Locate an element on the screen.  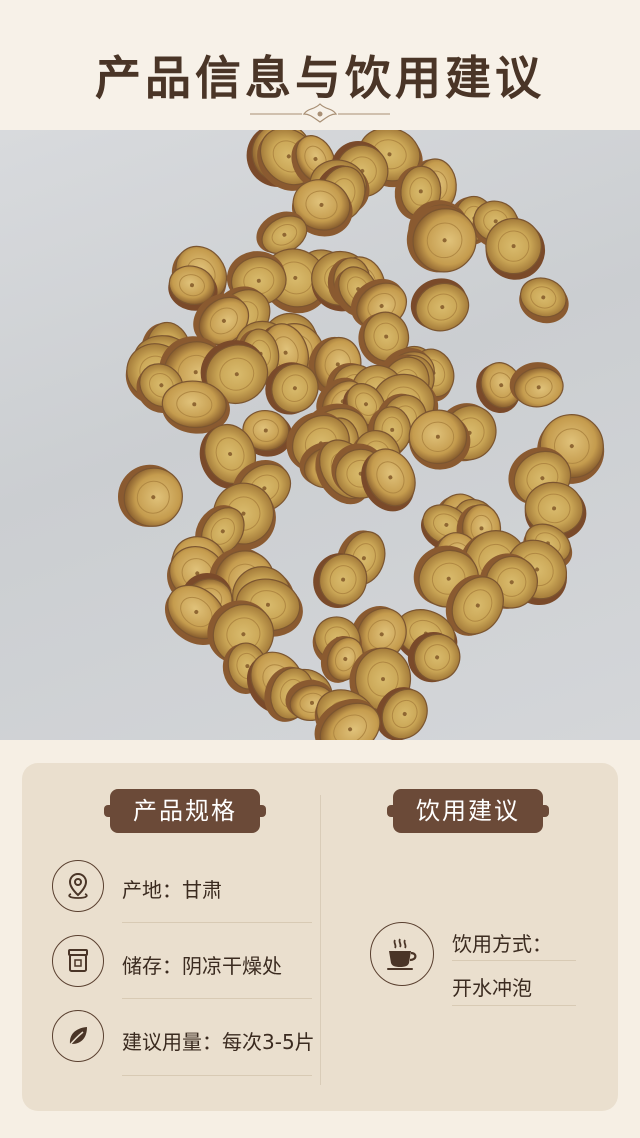
drink-method-label: 饮用方式： is located at coordinates (502, 944).